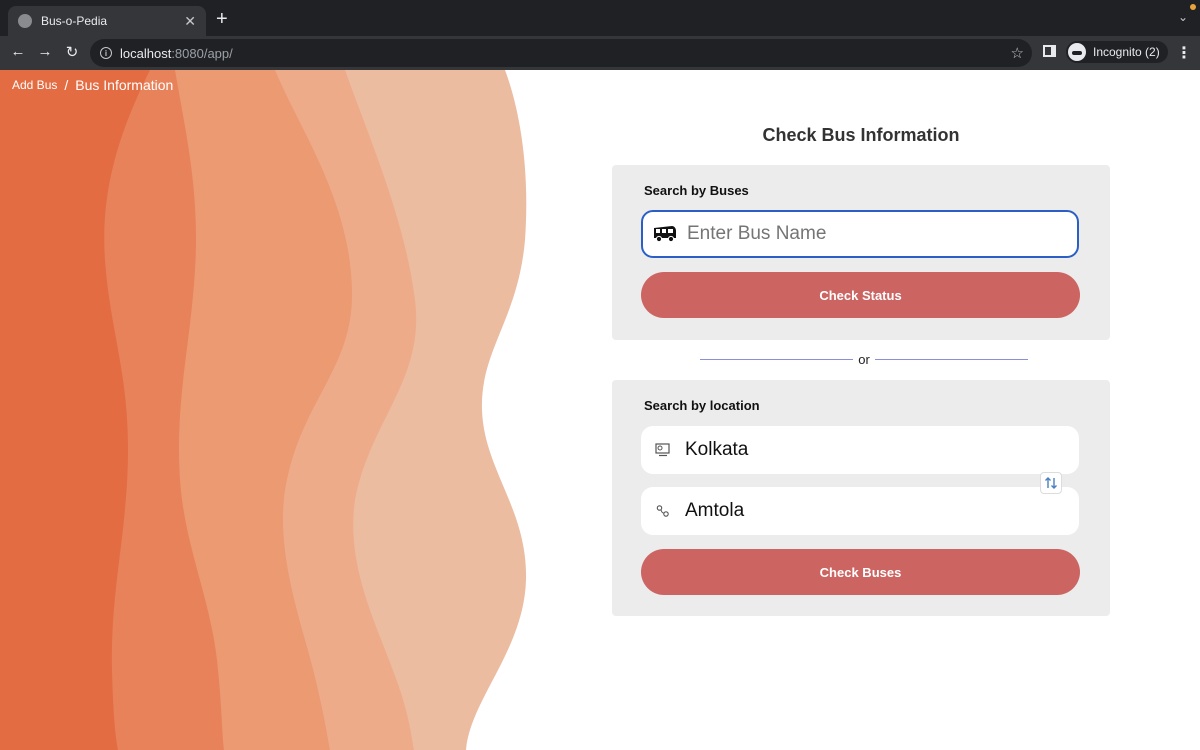 The image size is (1200, 750). What do you see at coordinates (696, 190) in the screenshot?
I see `search-by-bus-label: Search by Buses` at bounding box center [696, 190].